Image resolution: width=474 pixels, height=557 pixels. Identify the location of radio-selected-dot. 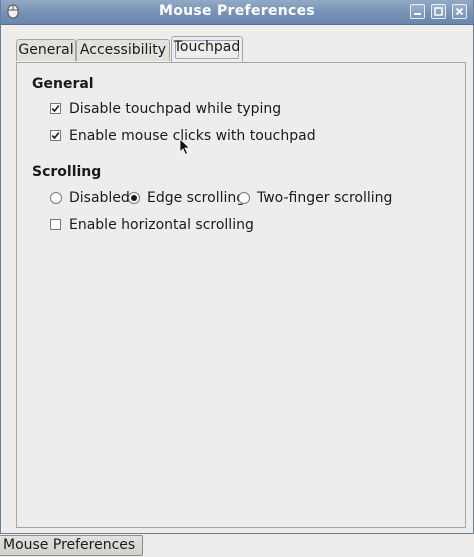
(134, 198).